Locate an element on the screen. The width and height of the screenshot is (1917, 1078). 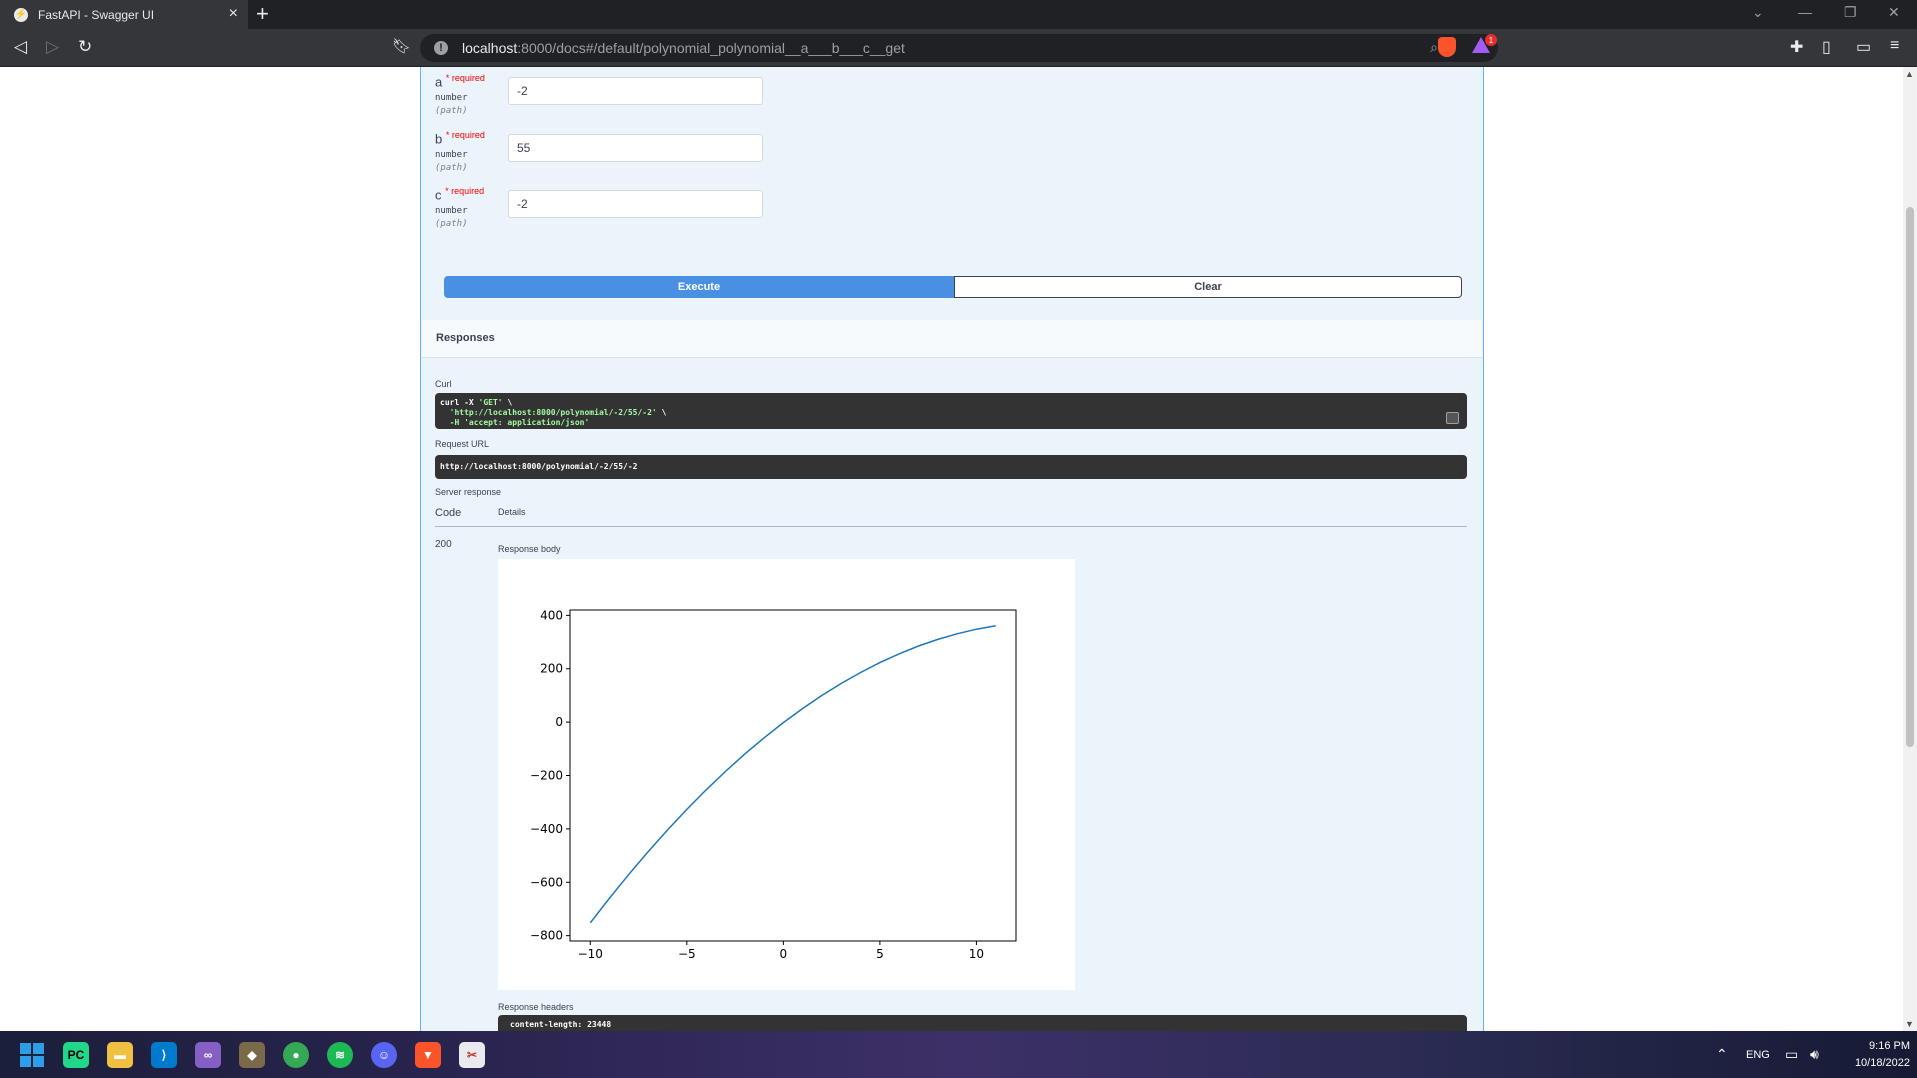
execute-button-group: Execute Clear is located at coordinates (953, 287).